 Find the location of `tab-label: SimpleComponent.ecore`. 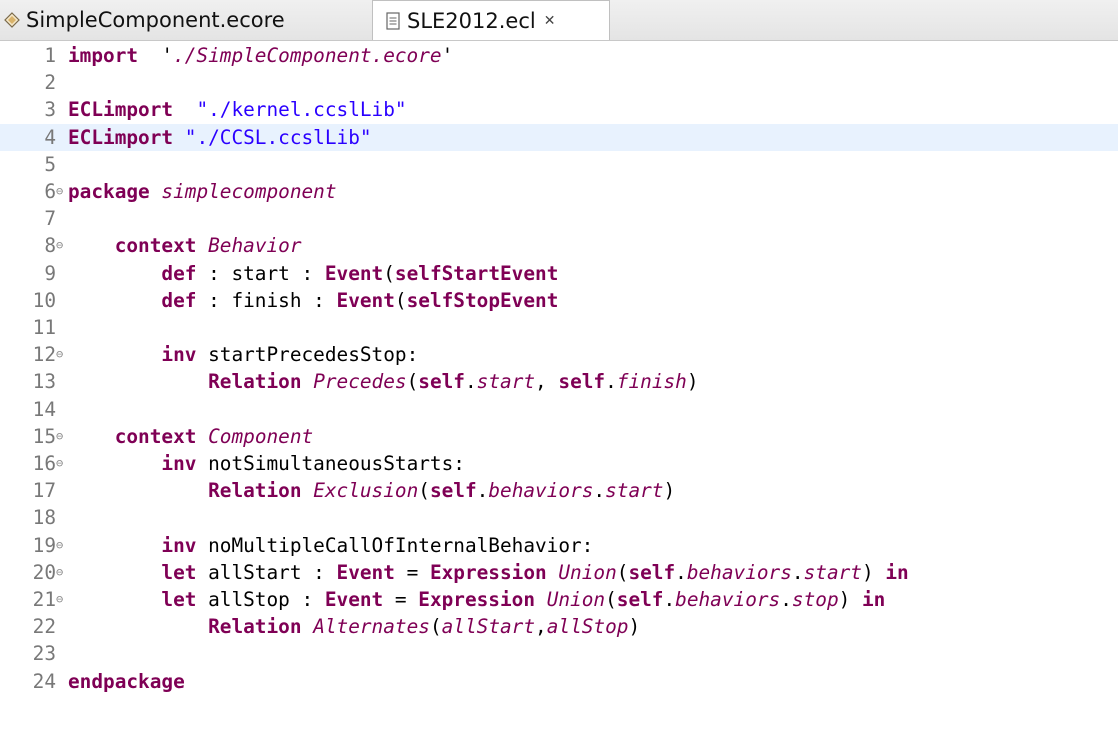

tab-label: SimpleComponent.ecore is located at coordinates (155, 20).